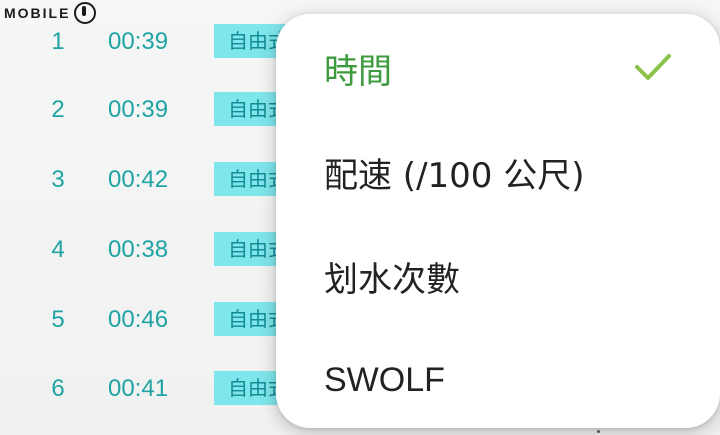  I want to click on lap-number: 6, so click(58, 388).